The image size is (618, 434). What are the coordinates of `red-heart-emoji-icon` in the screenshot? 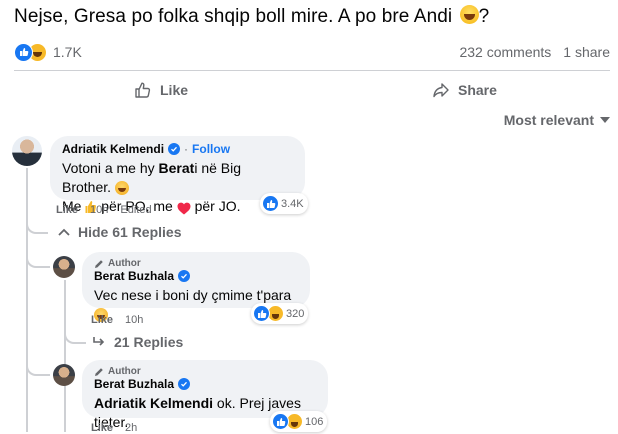 It's located at (184, 208).